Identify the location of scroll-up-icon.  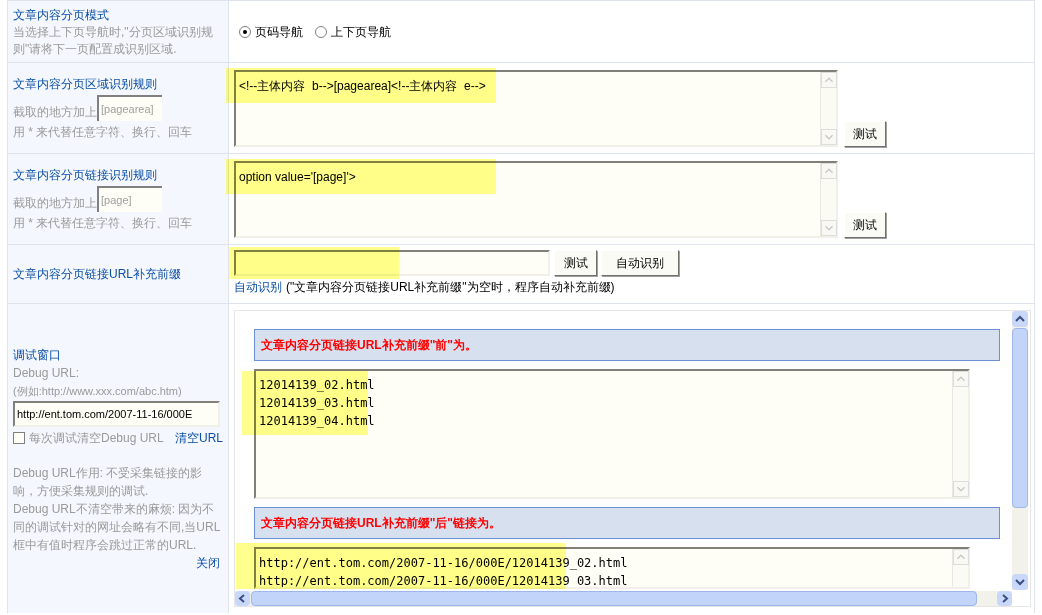
(1020, 319).